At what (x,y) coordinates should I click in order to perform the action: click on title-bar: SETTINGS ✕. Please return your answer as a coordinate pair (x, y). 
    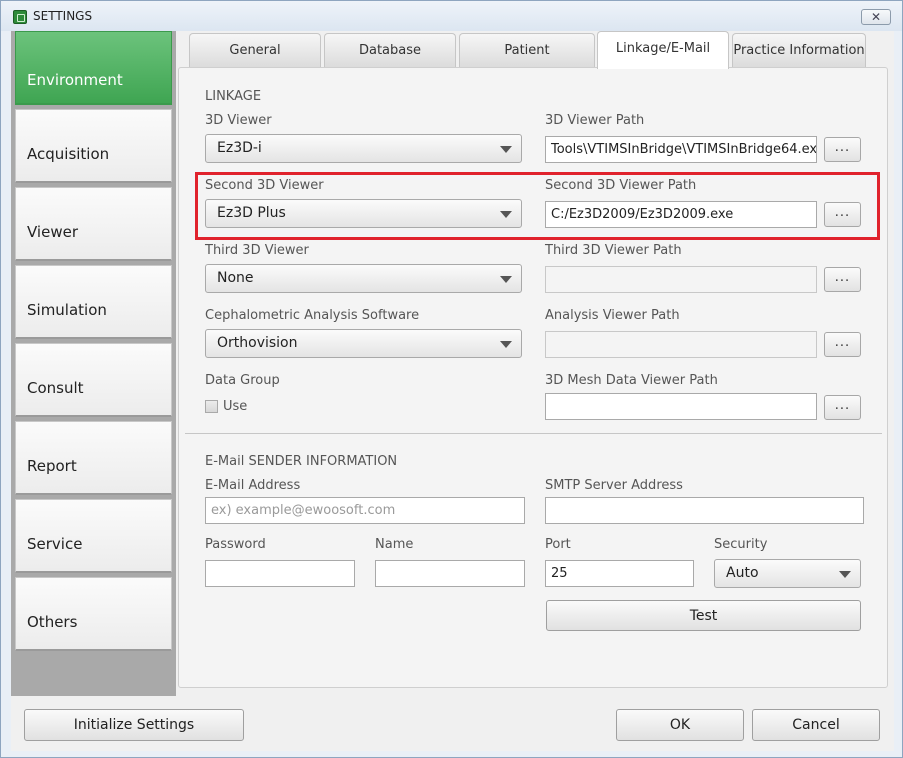
    Looking at the image, I should click on (451, 16).